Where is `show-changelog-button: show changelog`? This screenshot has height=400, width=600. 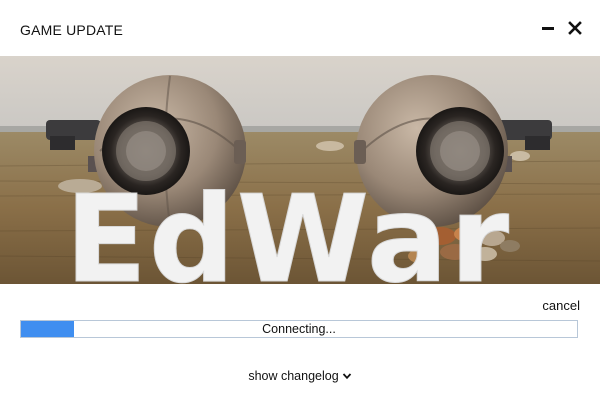
show-changelog-button: show changelog is located at coordinates (299, 376).